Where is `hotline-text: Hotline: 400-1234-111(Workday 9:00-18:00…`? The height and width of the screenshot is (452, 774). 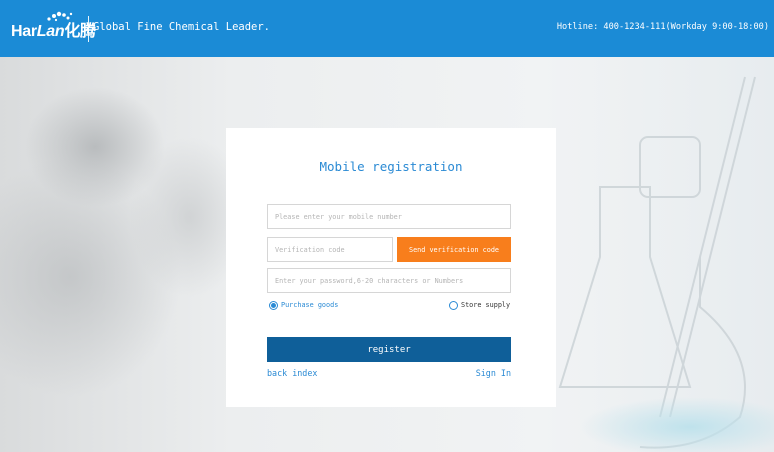 hotline-text: Hotline: 400-1234-111(Workday 9:00-18:00… is located at coordinates (662, 27).